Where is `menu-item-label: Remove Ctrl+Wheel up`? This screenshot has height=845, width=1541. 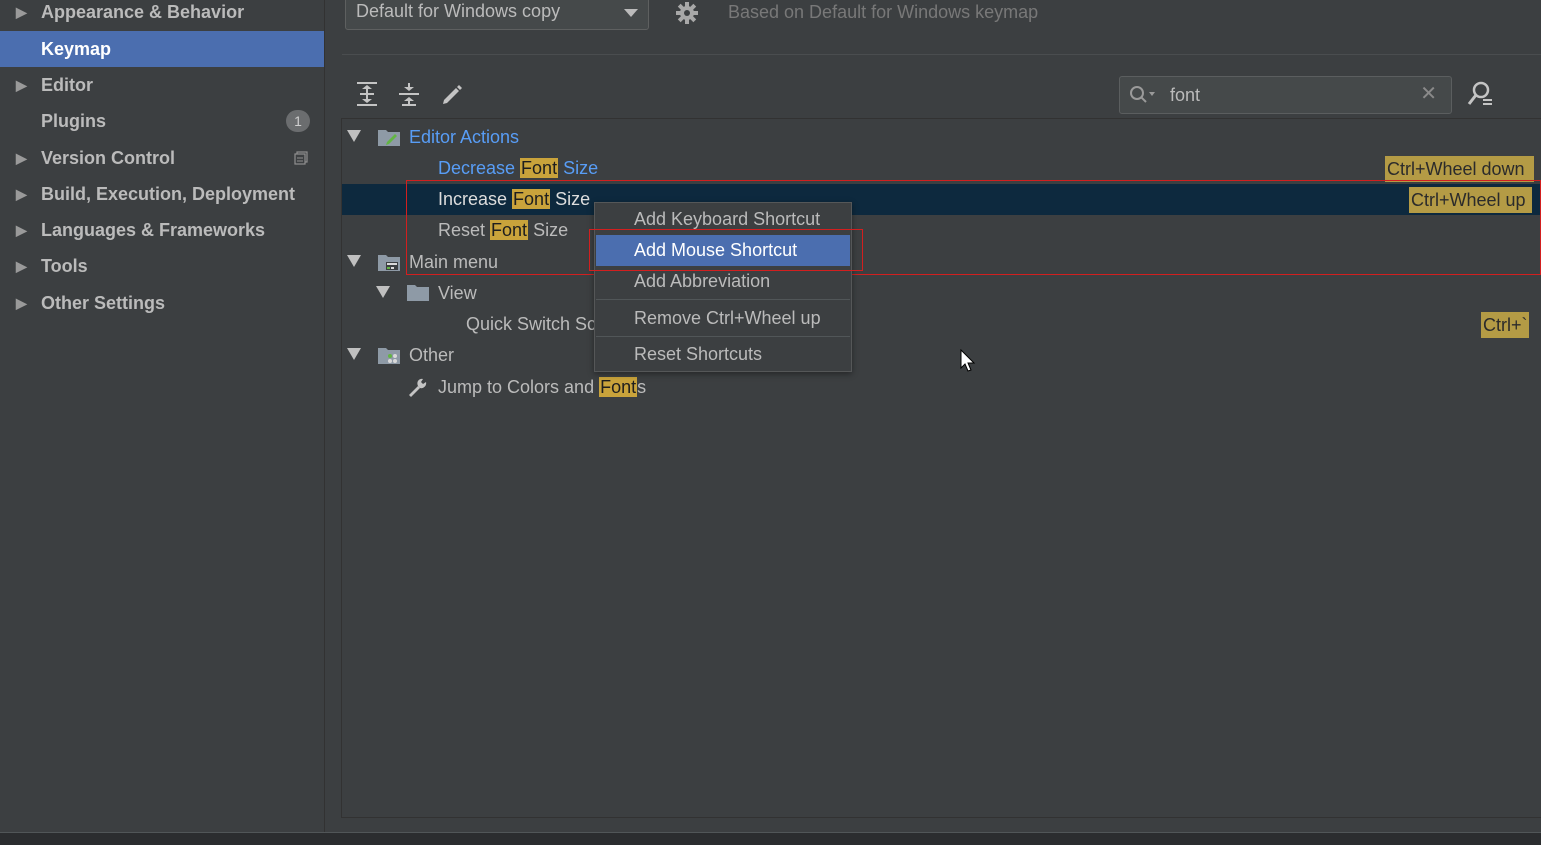
menu-item-label: Remove Ctrl+Wheel up is located at coordinates (727, 318).